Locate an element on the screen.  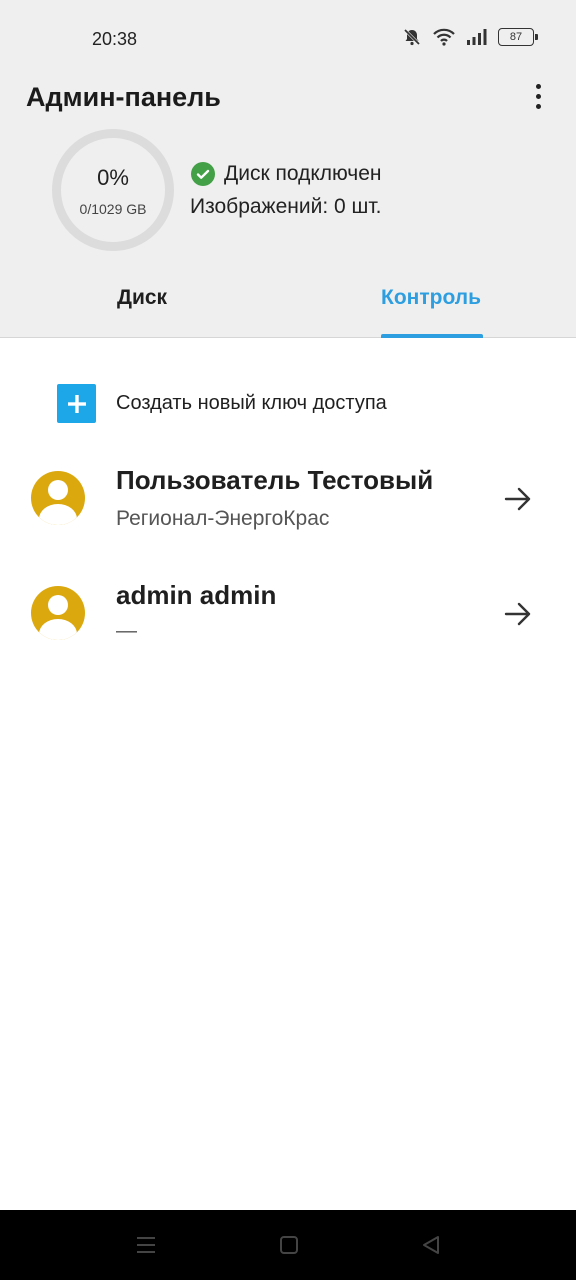
home-icon is located at coordinates (289, 1245).